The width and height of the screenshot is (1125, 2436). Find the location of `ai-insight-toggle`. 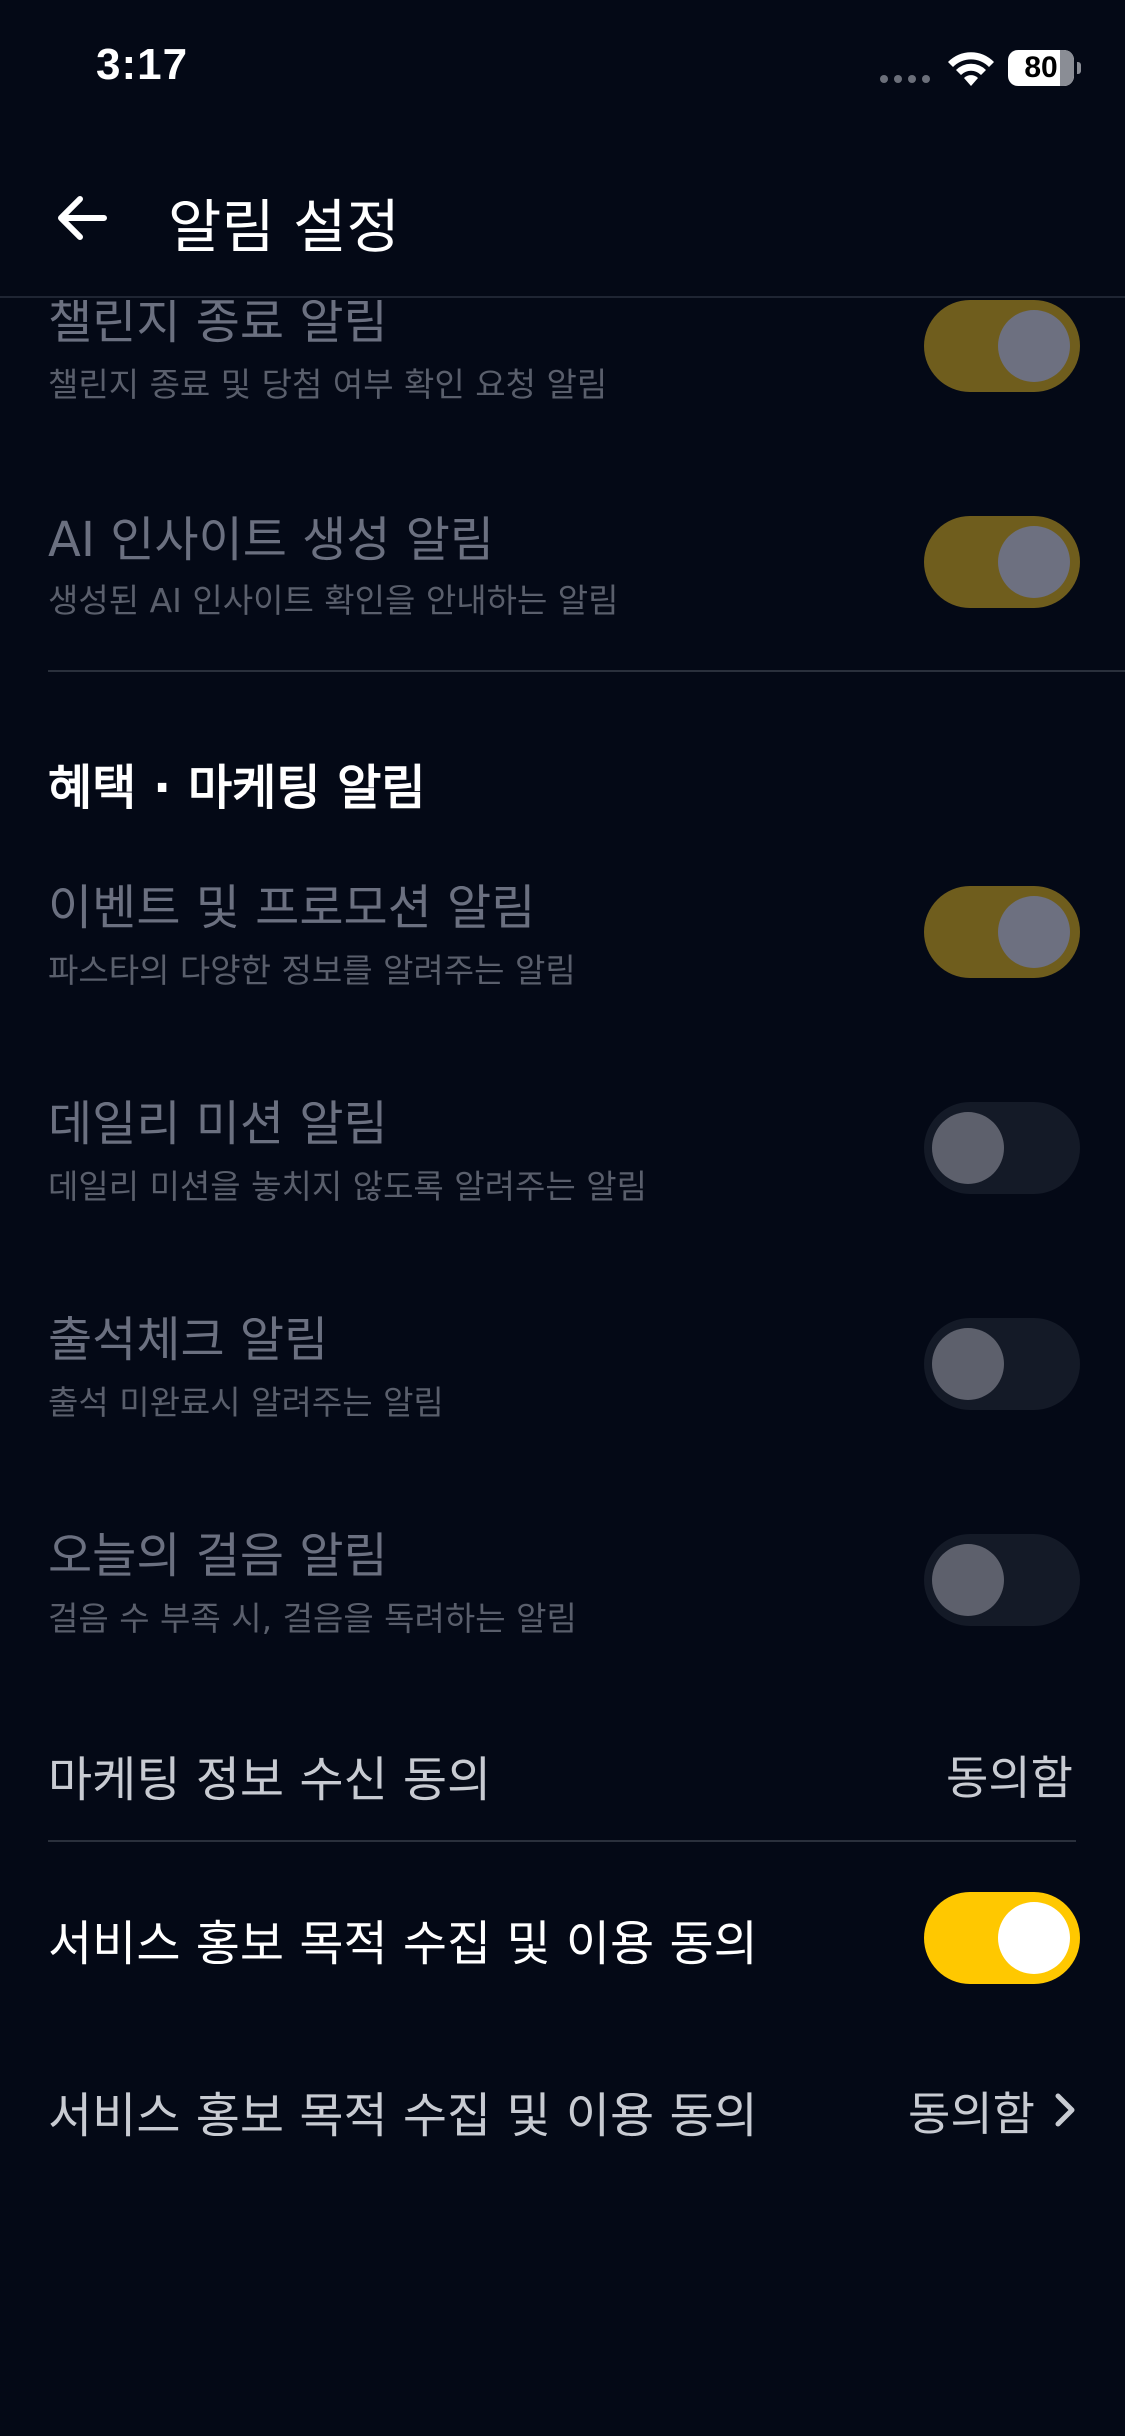

ai-insight-toggle is located at coordinates (1002, 562).